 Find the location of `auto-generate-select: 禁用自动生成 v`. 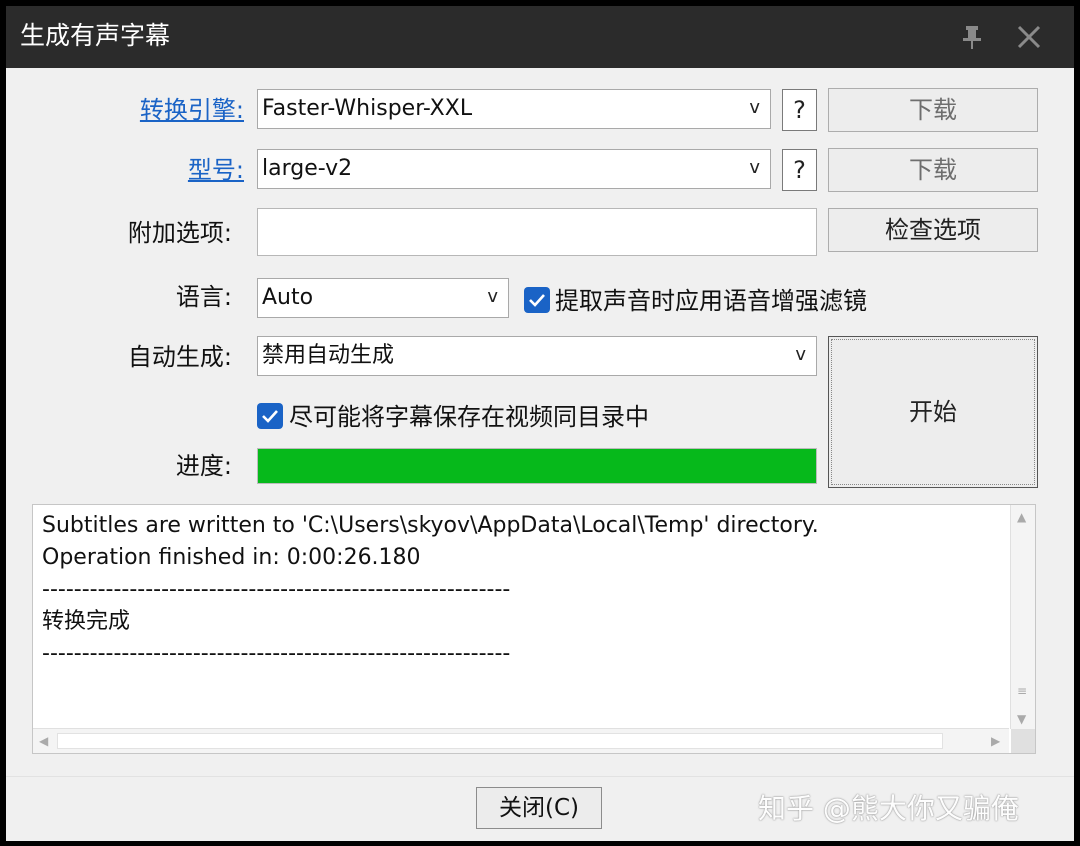

auto-generate-select: 禁用自动生成 v is located at coordinates (537, 356).